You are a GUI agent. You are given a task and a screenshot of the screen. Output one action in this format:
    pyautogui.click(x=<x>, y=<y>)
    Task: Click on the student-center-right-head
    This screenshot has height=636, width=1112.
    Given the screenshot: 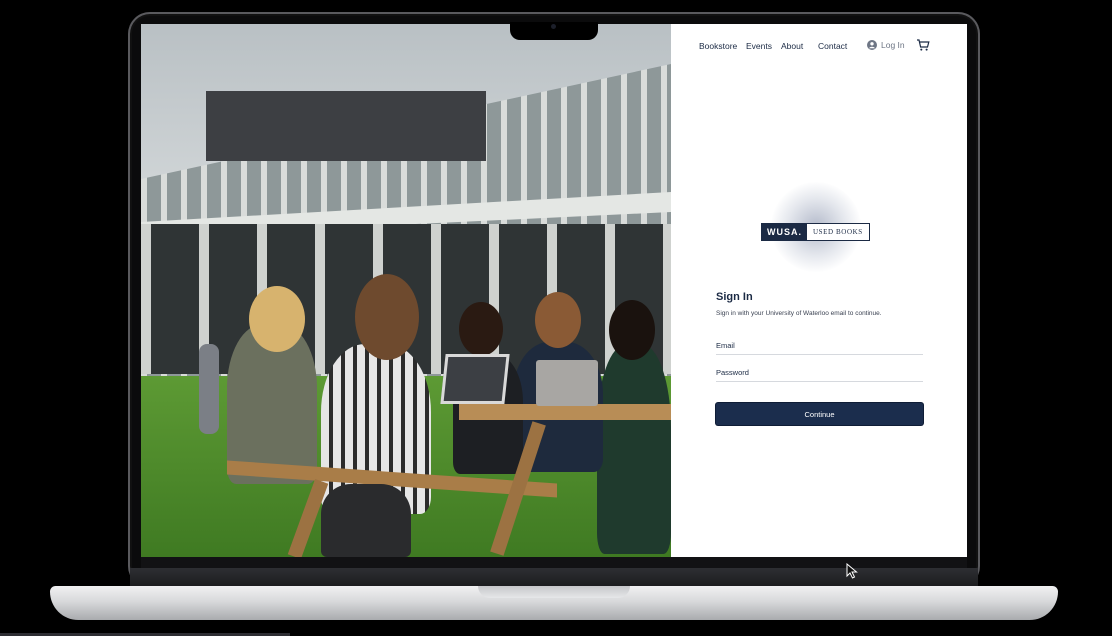 What is the action you would take?
    pyautogui.click(x=558, y=320)
    